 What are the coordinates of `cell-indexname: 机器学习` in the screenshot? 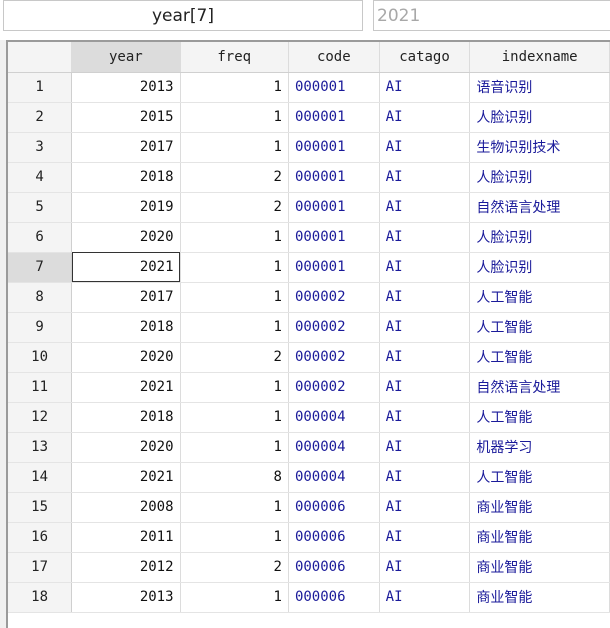 It's located at (539, 447).